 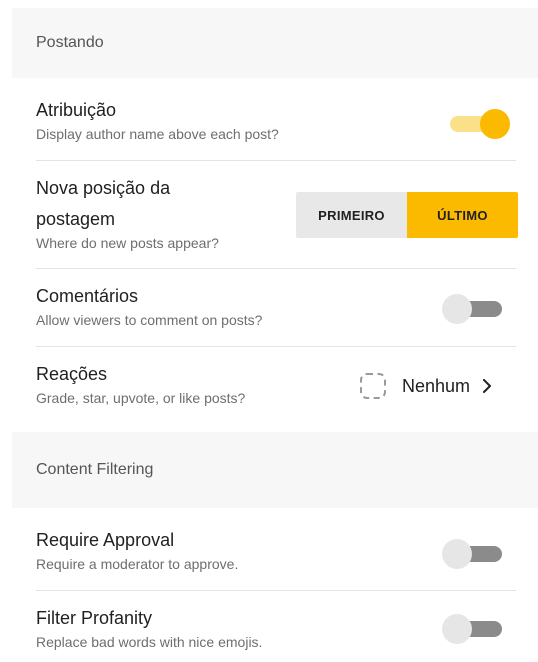 What do you see at coordinates (95, 469) in the screenshot?
I see `section-title-filtering: Content Filtering` at bounding box center [95, 469].